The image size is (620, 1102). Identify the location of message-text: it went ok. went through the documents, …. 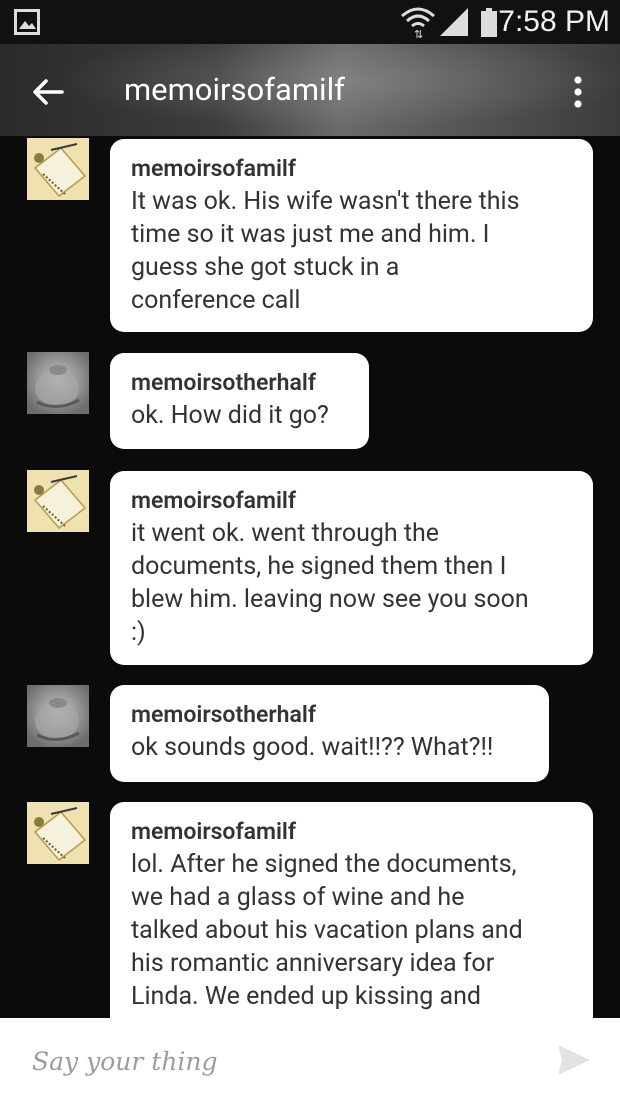
(330, 583).